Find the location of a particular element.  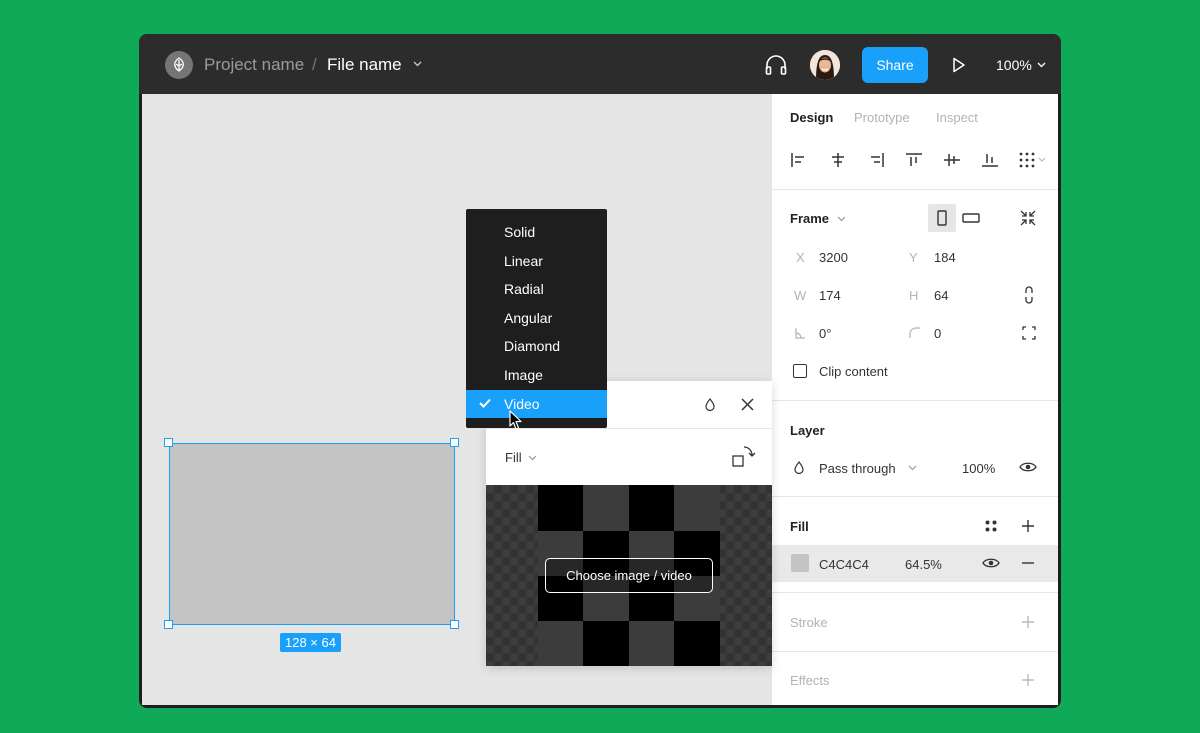

y-label: Y is located at coordinates (913, 257).